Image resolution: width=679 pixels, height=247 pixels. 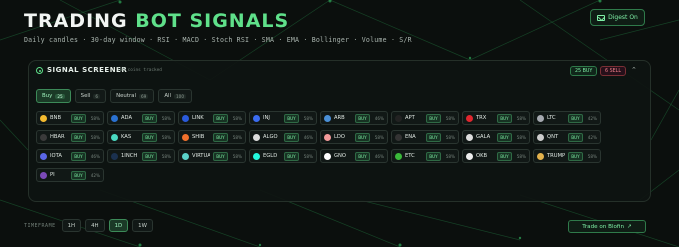 I want to click on coin-card-ltc: LTC BUY 42%, so click(x=567, y=118).